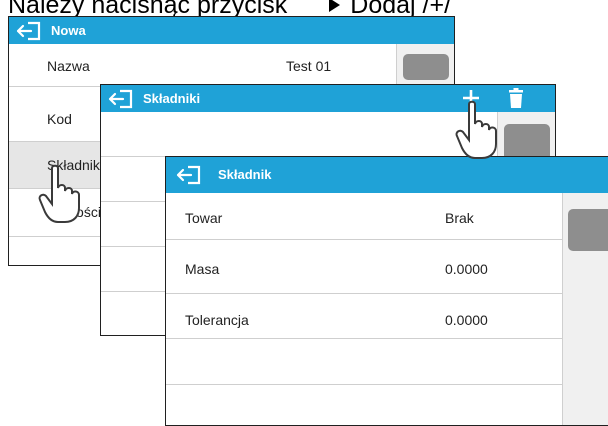 This screenshot has width=608, height=426. I want to click on titlebar-skladnik: Składnik, so click(387, 175).